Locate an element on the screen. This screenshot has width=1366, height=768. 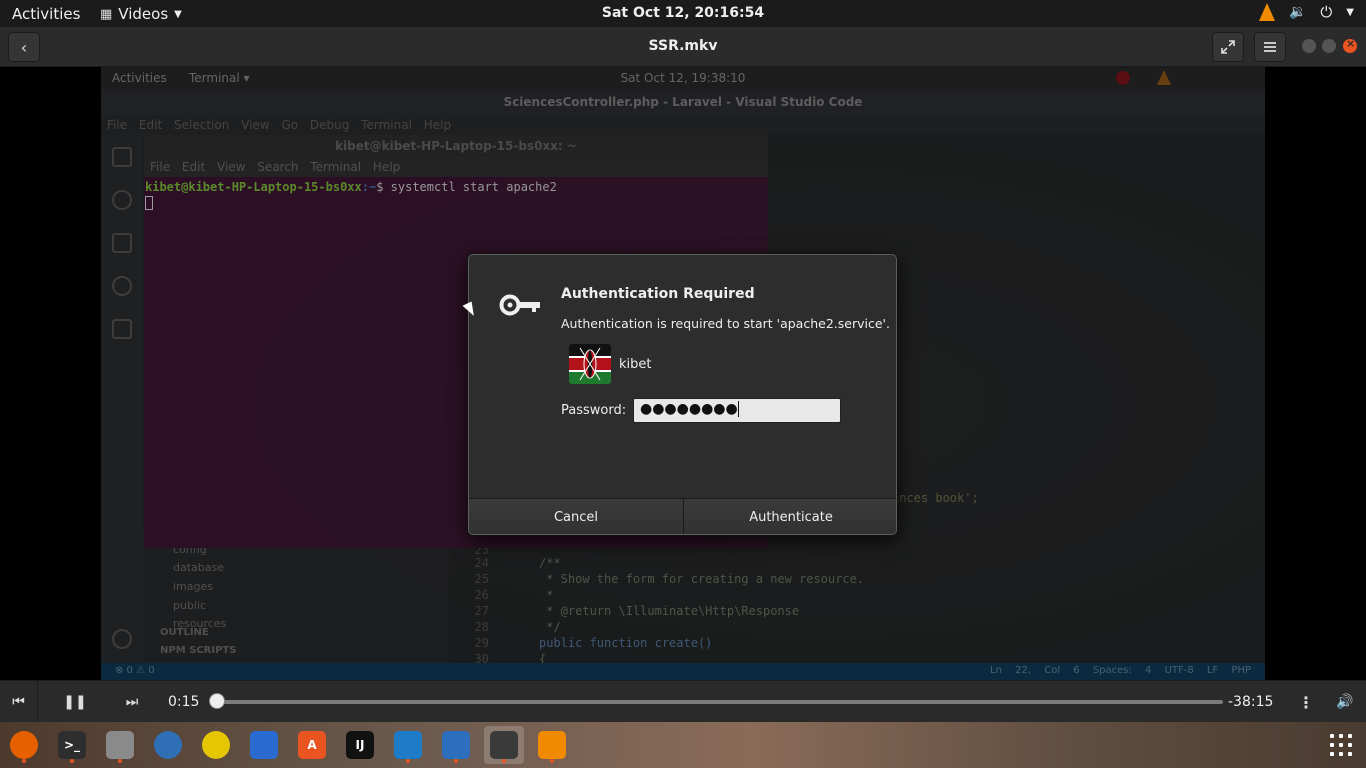
search-icon is located at coordinates (122, 200).